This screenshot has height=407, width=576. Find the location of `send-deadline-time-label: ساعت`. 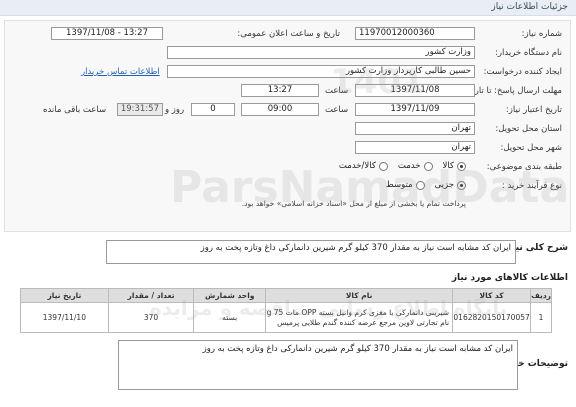

send-deadline-time-label: ساعت is located at coordinates (337, 91).